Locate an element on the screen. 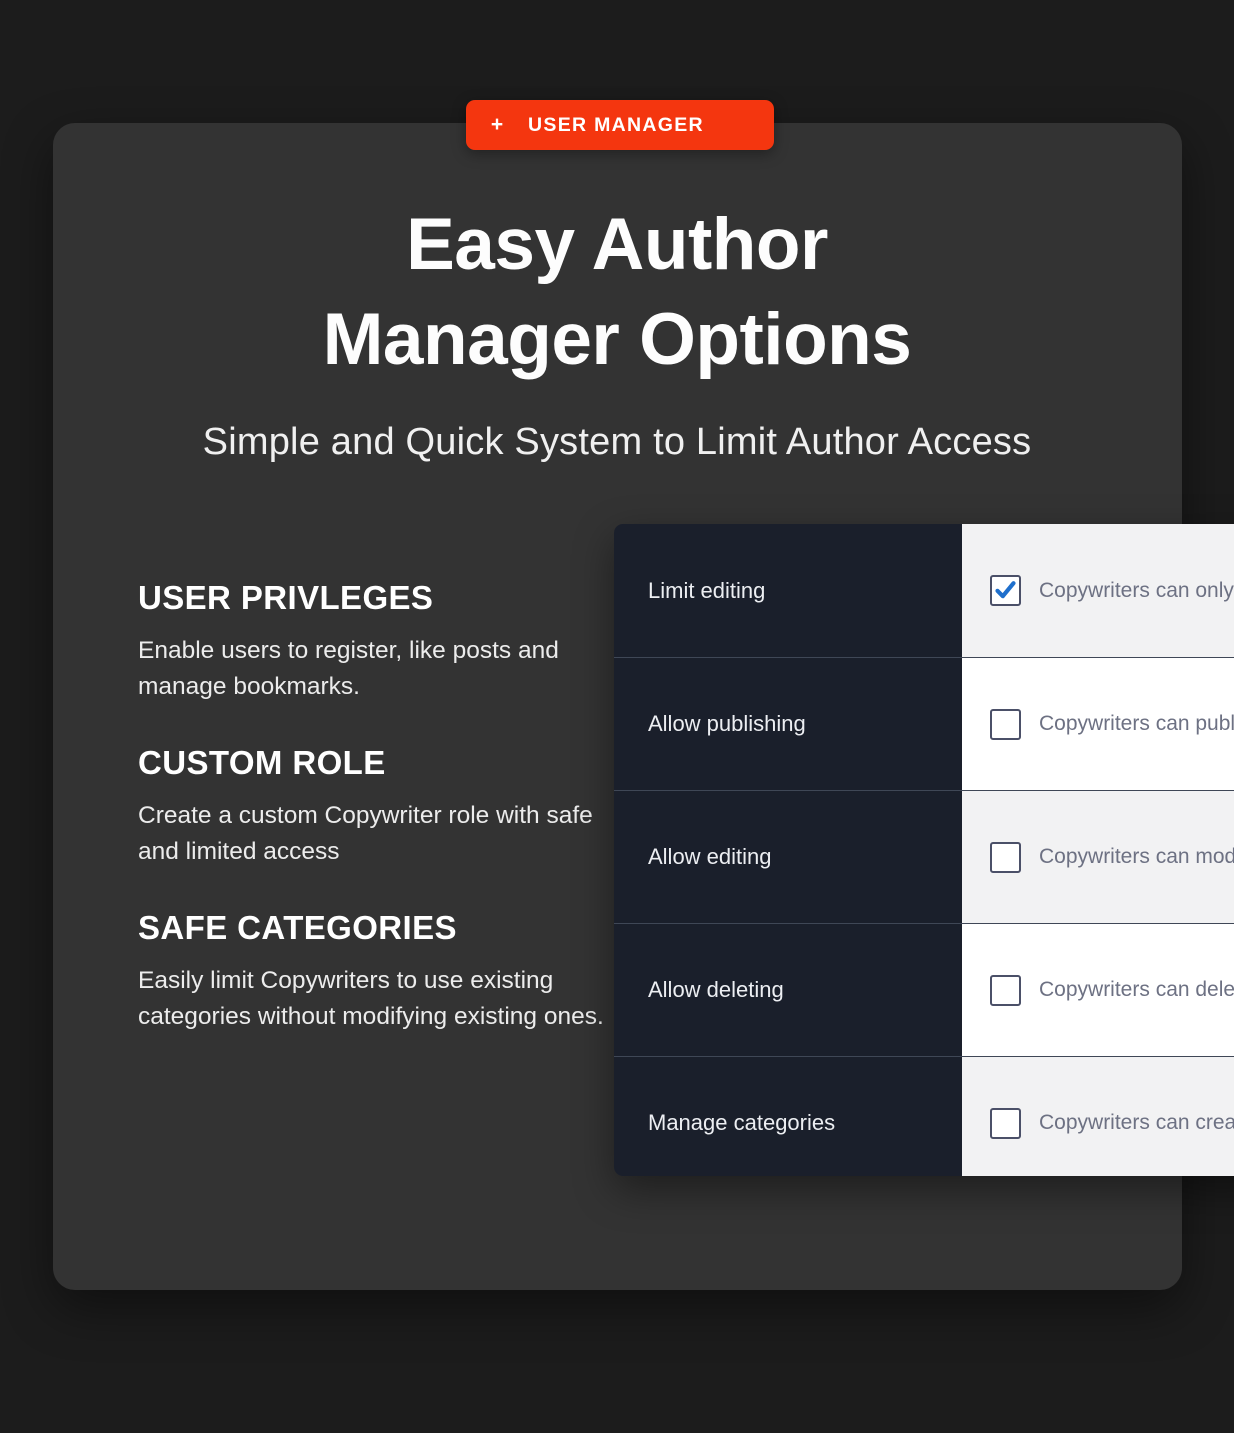 This screenshot has height=1433, width=1234. feature-title: SAFE CATEGORIES is located at coordinates (297, 927).